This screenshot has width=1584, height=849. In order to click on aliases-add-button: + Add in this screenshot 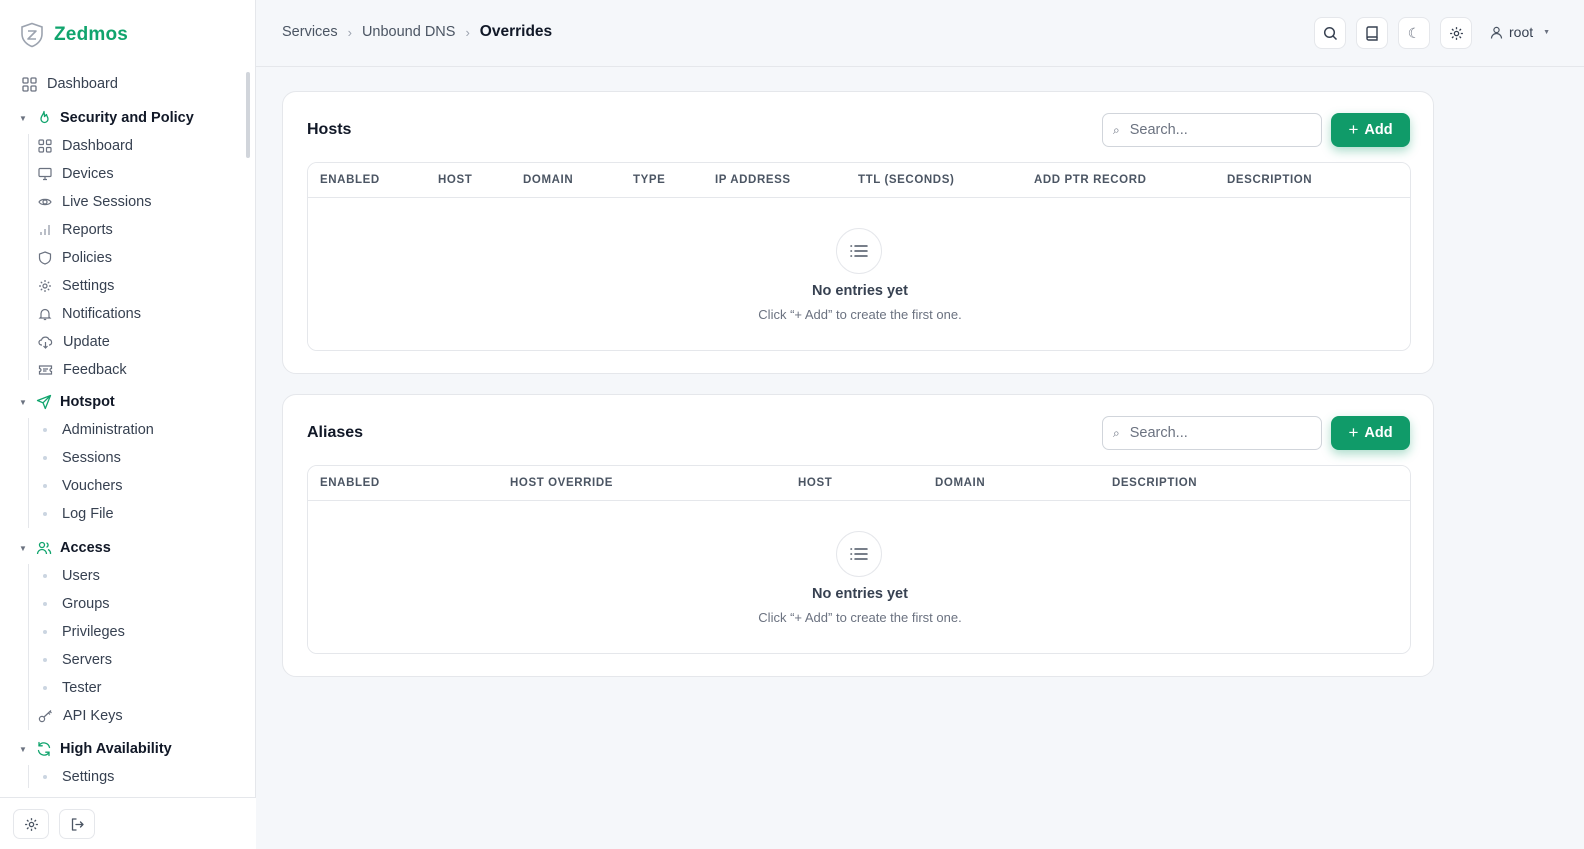, I will do `click(1370, 433)`.